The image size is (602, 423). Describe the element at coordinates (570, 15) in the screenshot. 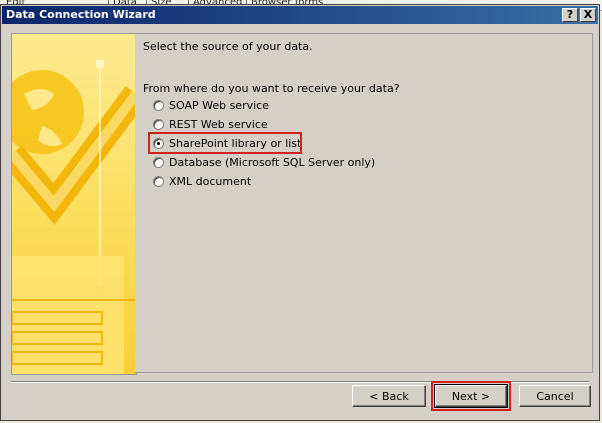

I see `help-button: ?` at that location.